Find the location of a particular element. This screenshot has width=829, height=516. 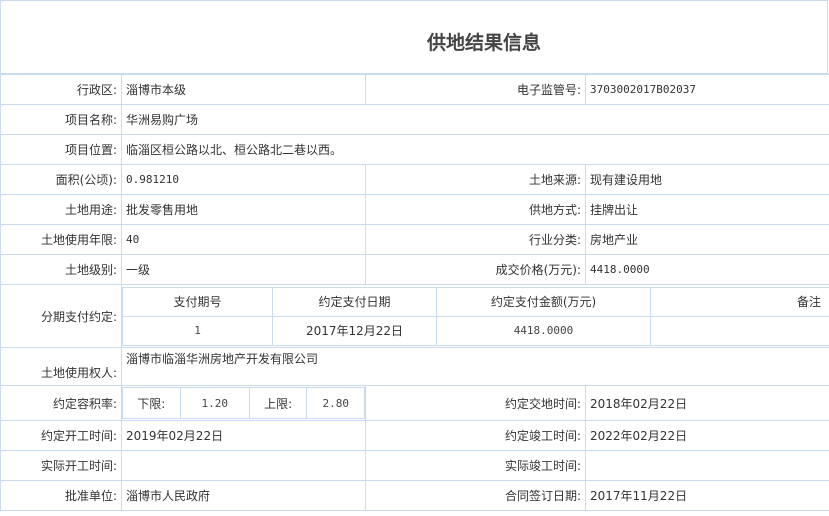

contract-date-label: 合同签订日期: is located at coordinates (475, 495).